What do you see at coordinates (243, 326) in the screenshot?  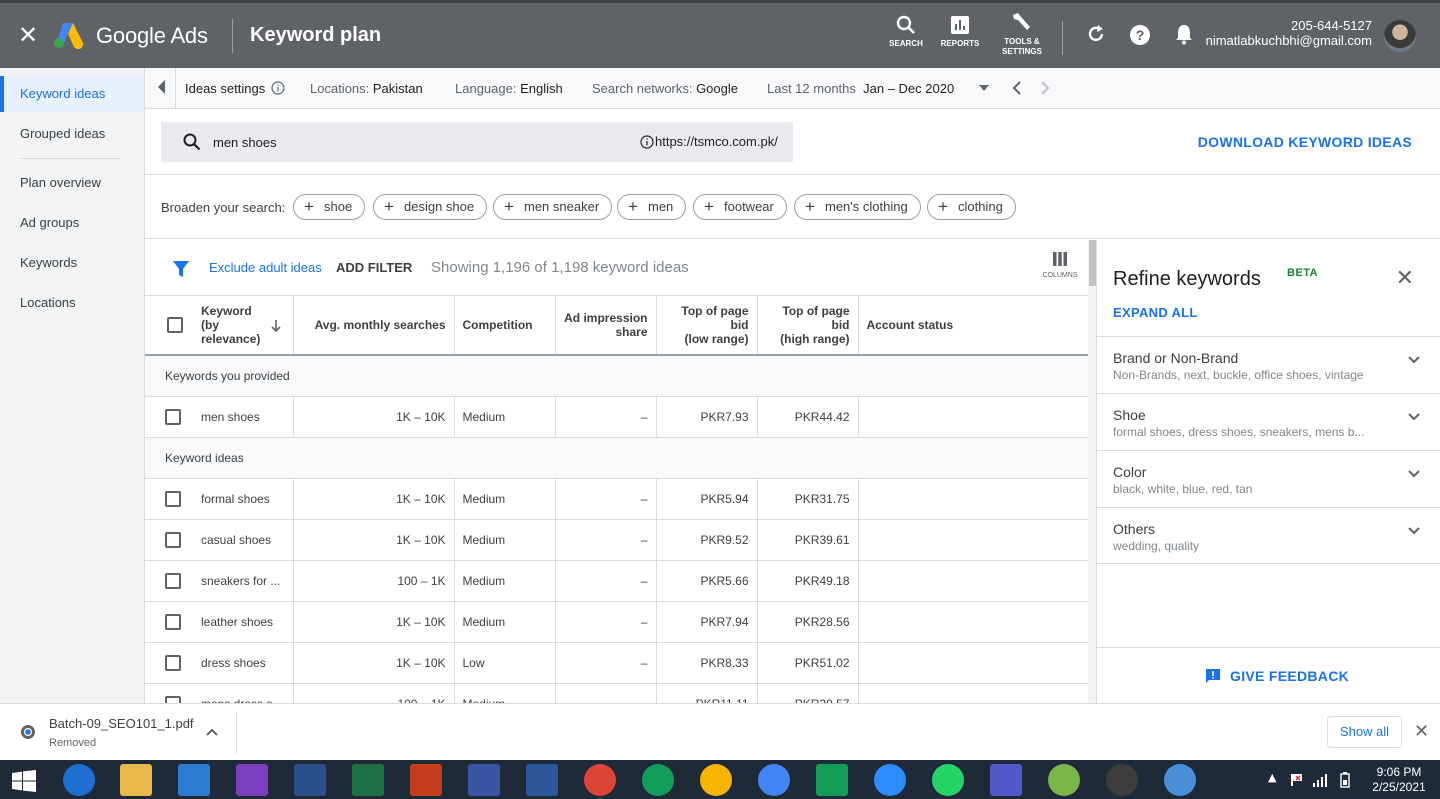 I see `header-keyword: Keyword (by relevance)` at bounding box center [243, 326].